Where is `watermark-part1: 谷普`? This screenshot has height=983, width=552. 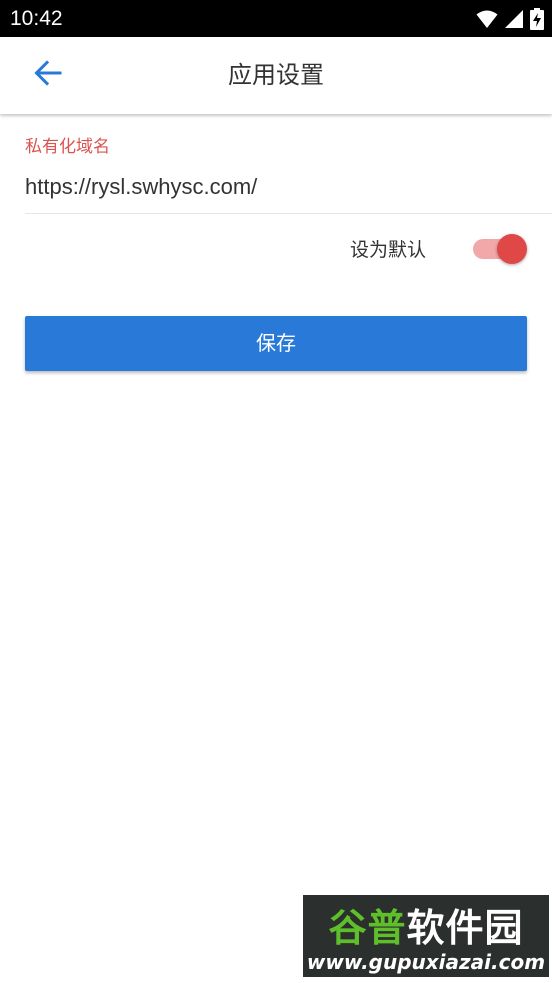
watermark-part1: 谷普 is located at coordinates (367, 927).